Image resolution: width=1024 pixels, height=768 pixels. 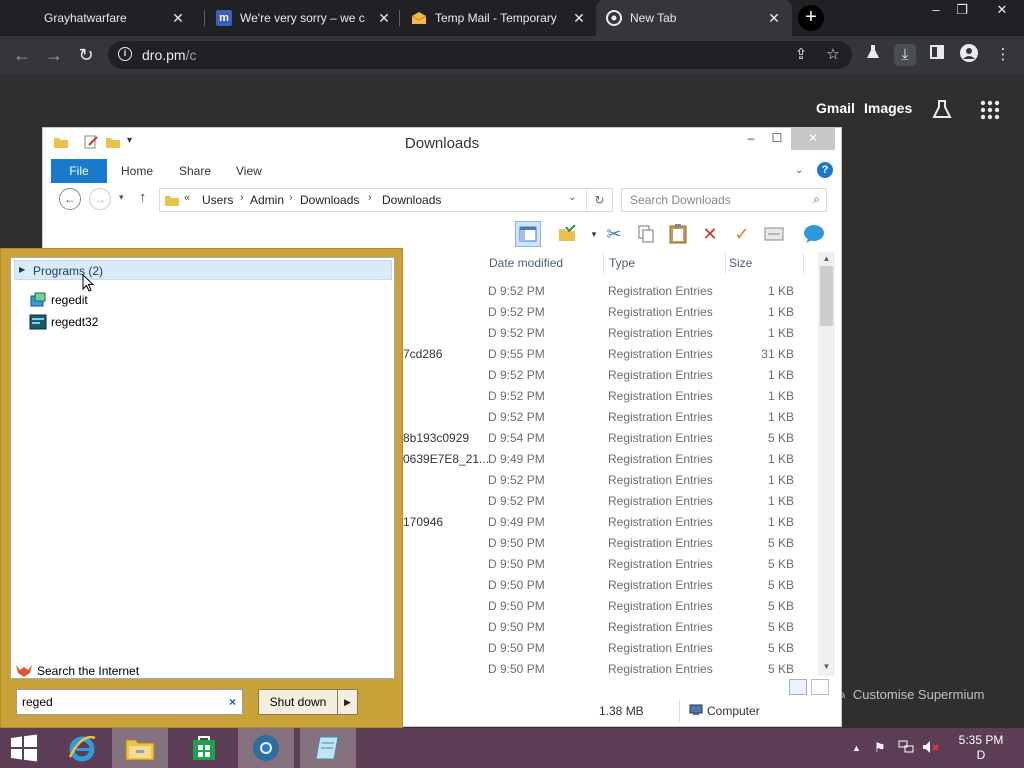 What do you see at coordinates (77, 671) in the screenshot?
I see `search-the-internet-link: Search the Internet` at bounding box center [77, 671].